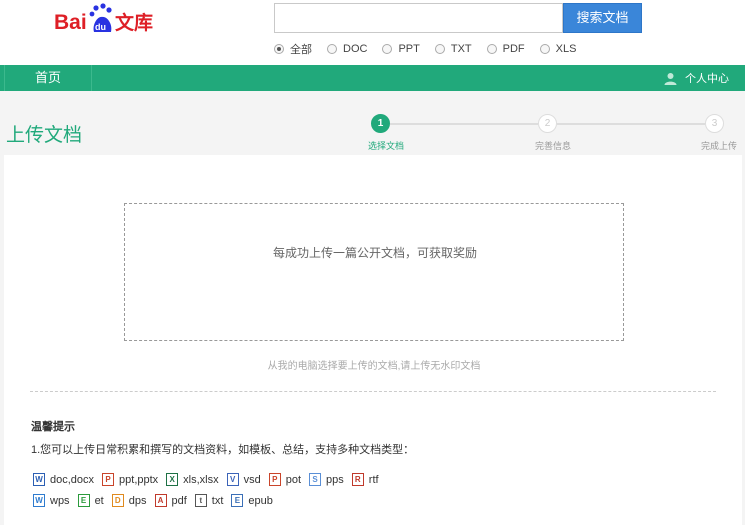 The height and width of the screenshot is (525, 745). What do you see at coordinates (60, 500) in the screenshot?
I see `filetype-label: wps` at bounding box center [60, 500].